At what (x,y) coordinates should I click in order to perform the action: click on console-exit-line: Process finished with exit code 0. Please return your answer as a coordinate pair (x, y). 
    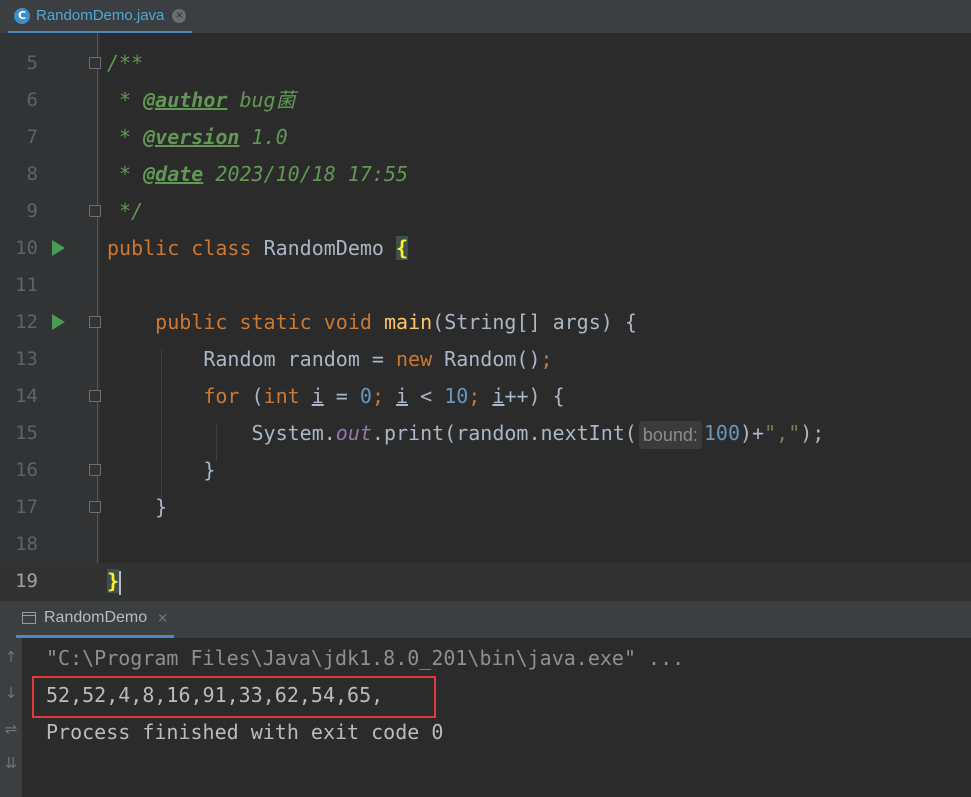
    Looking at the image, I should click on (245, 732).